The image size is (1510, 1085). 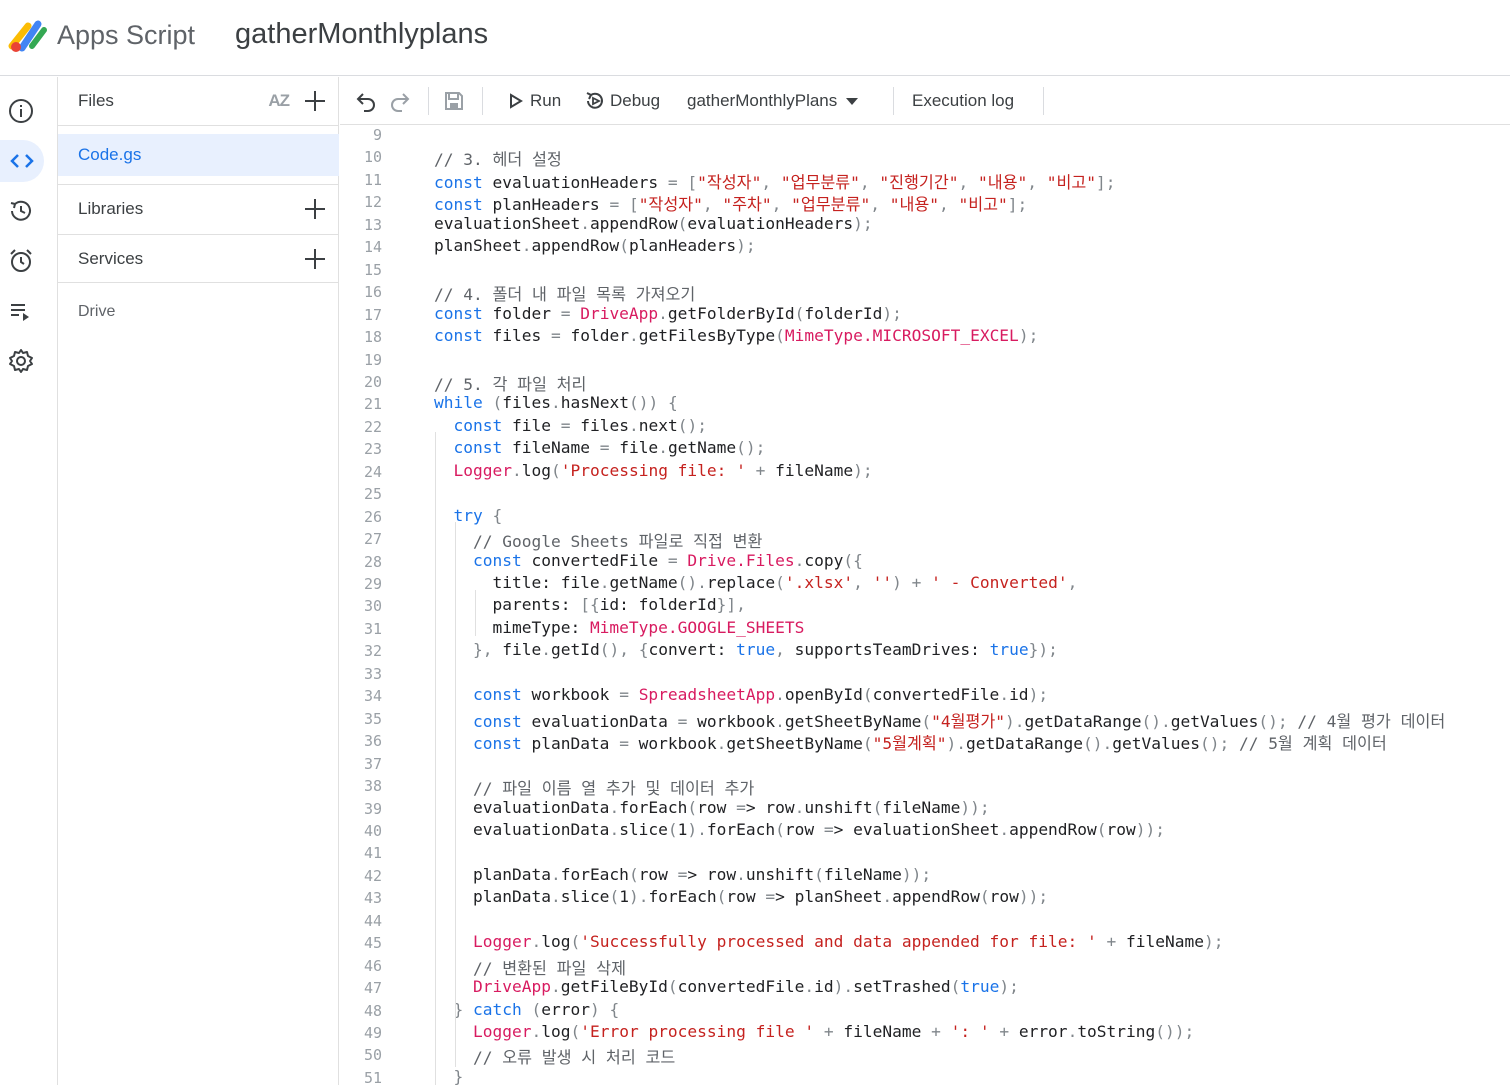 What do you see at coordinates (372, 651) in the screenshot?
I see `line-number: 32` at bounding box center [372, 651].